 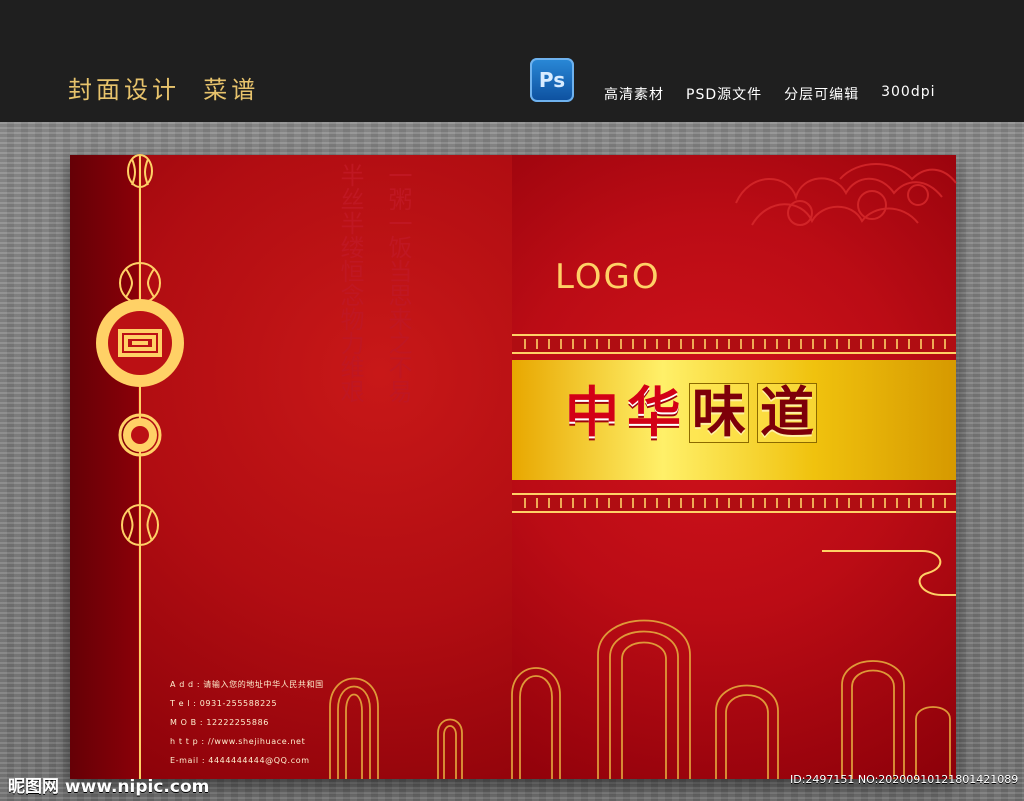 What do you see at coordinates (640, 699) in the screenshot?
I see `arch-pattern-icon` at bounding box center [640, 699].